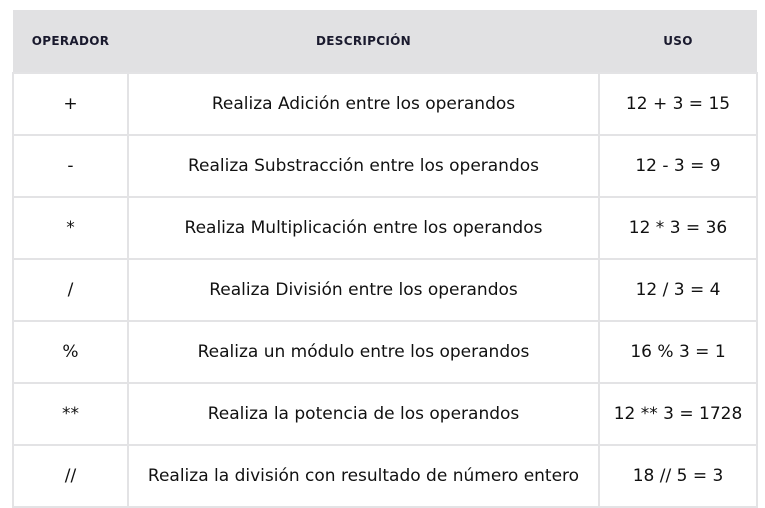  I want to click on header-usage: USO, so click(678, 41).